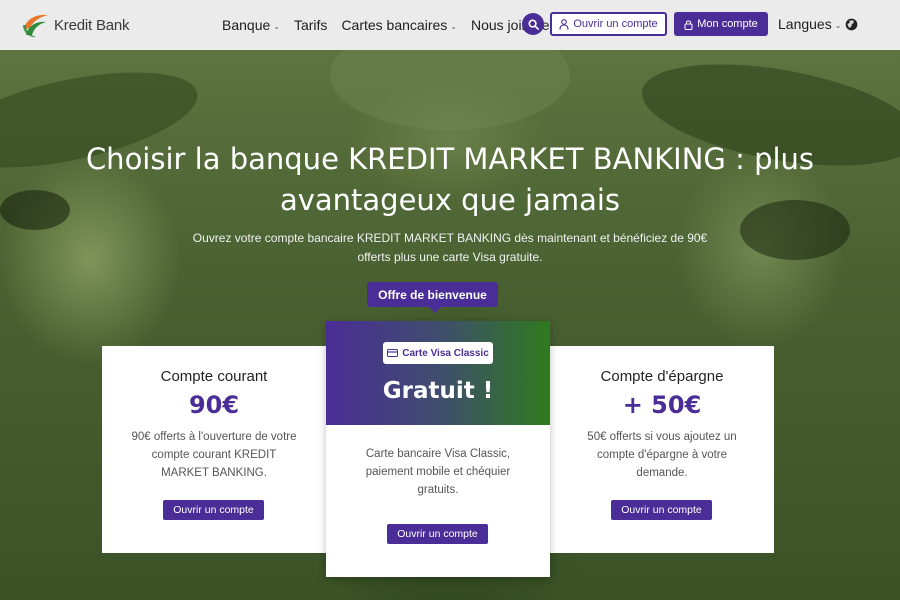 The image size is (900, 600). I want to click on languages-dropdown: Langues ⌄, so click(809, 24).